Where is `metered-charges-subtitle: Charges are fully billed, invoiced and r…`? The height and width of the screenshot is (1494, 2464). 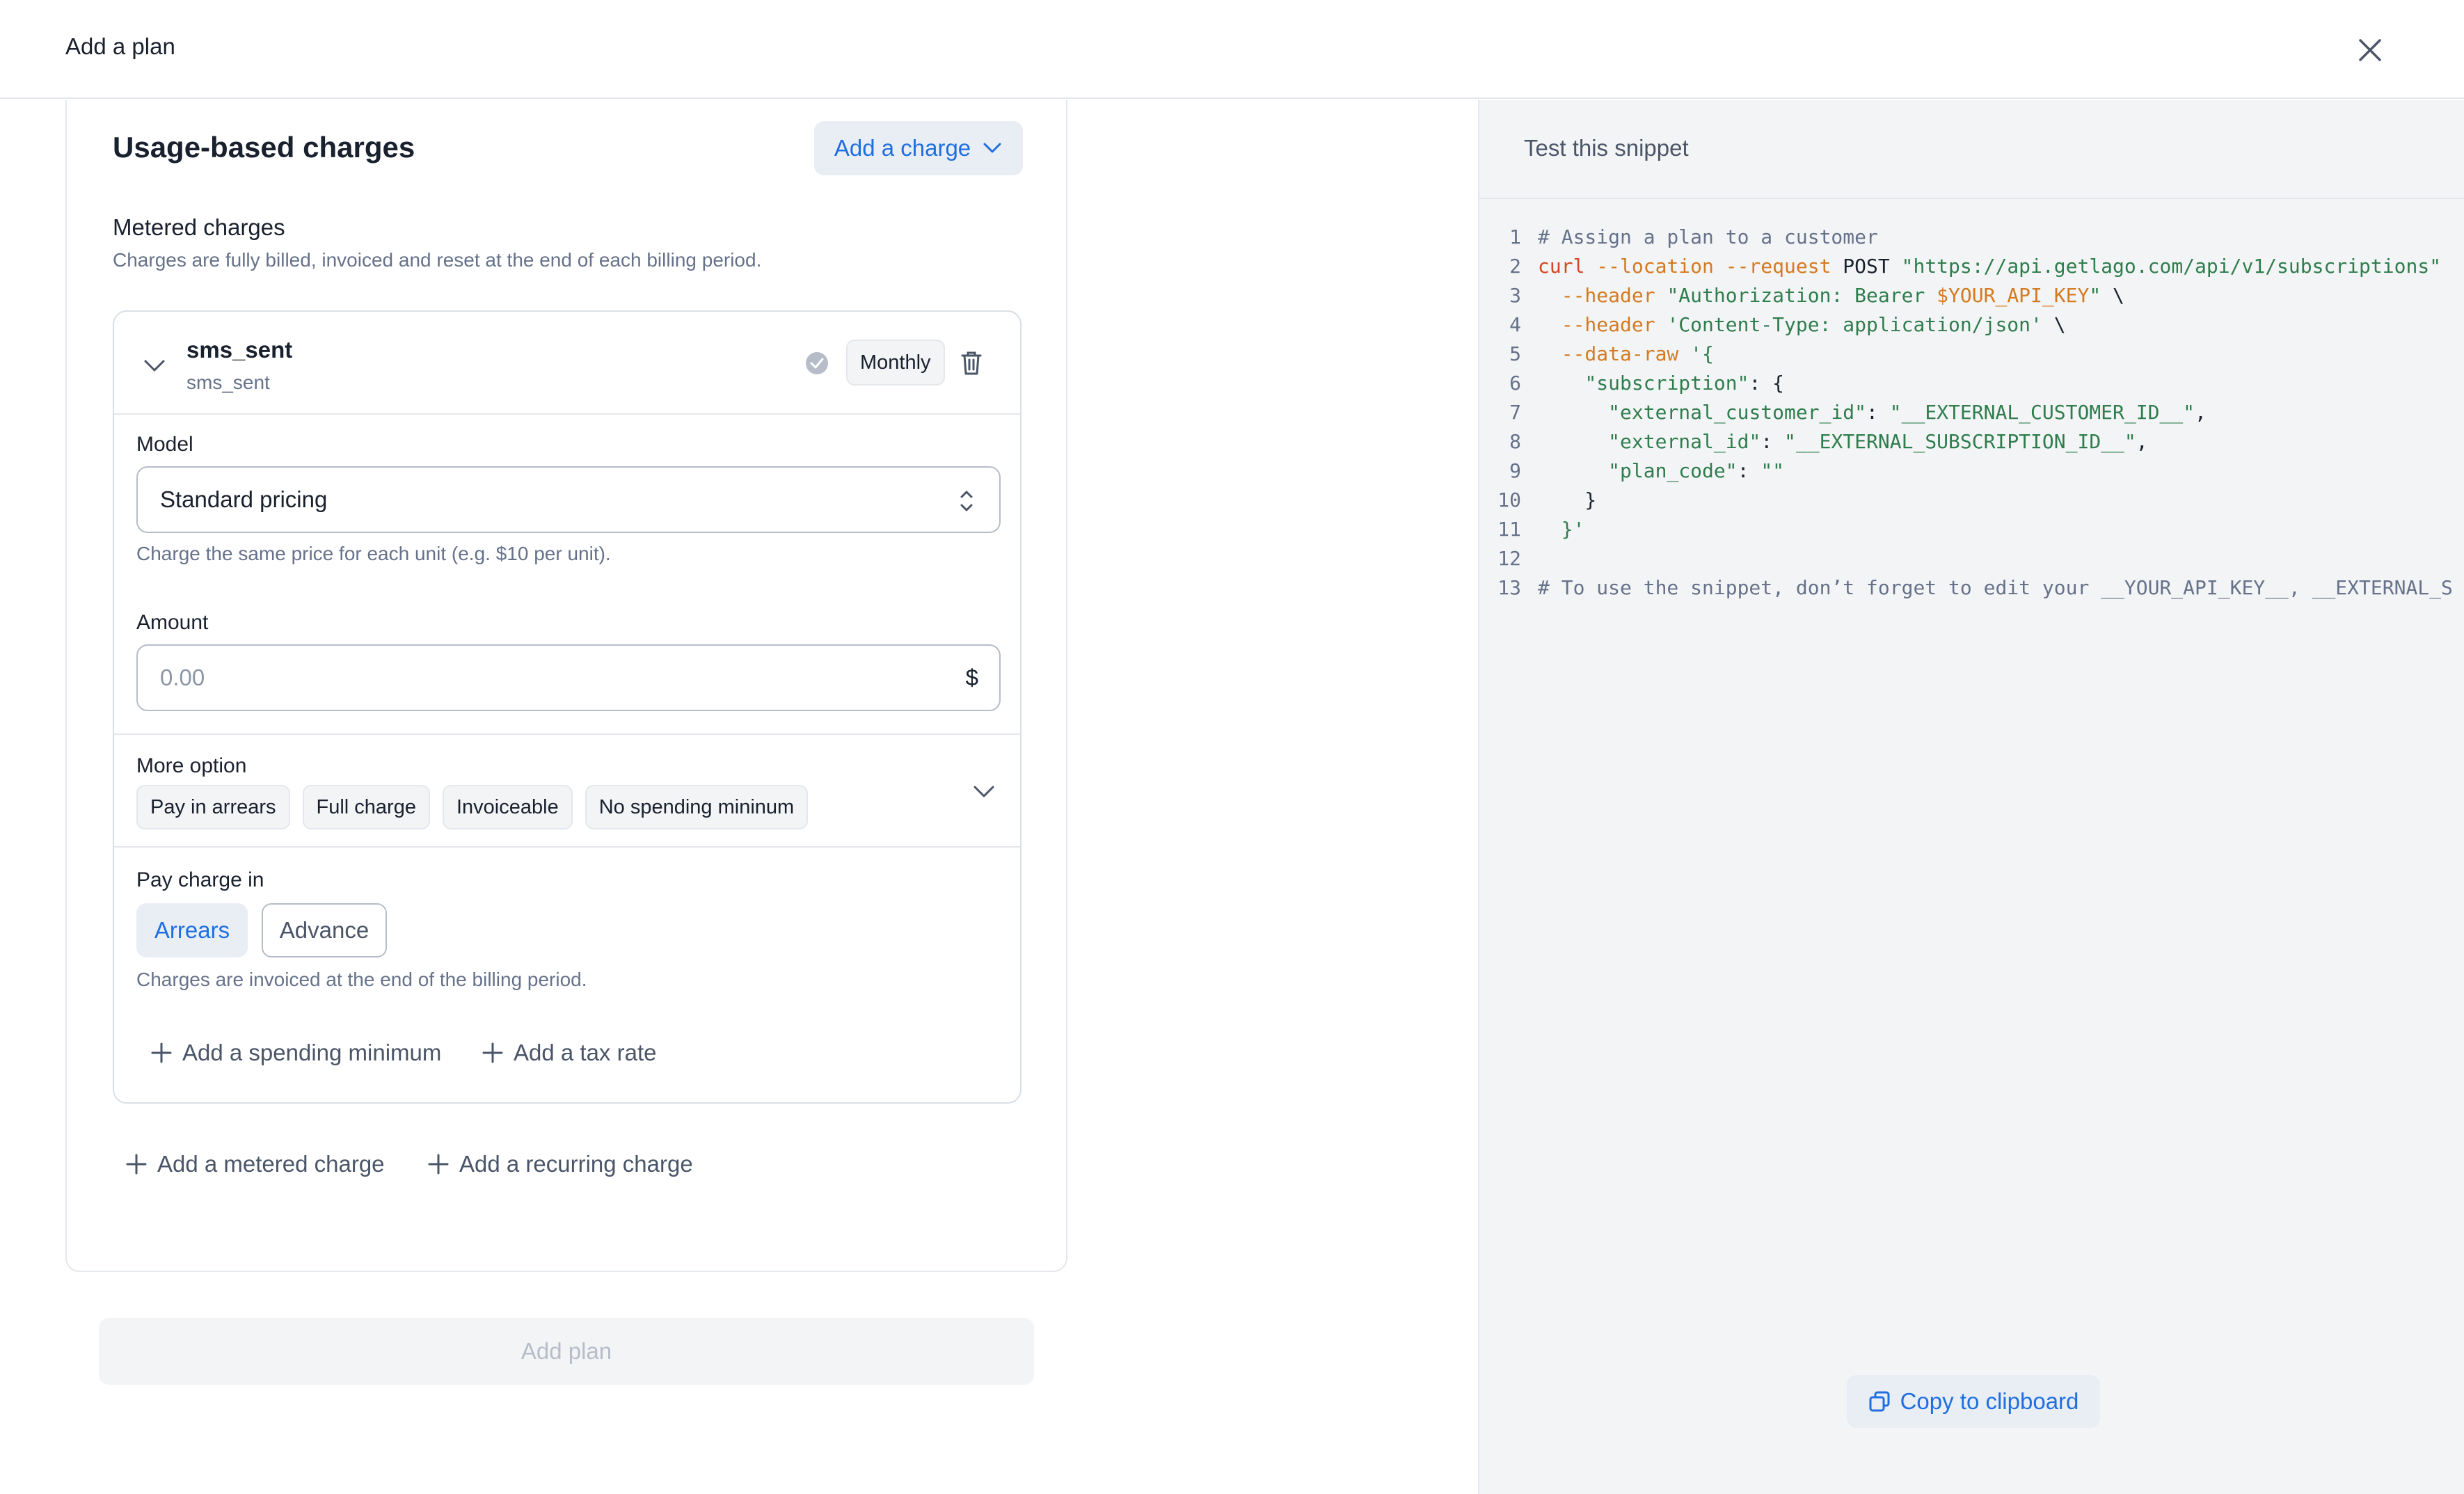 metered-charges-subtitle: Charges are fully billed, invoiced and r… is located at coordinates (437, 260).